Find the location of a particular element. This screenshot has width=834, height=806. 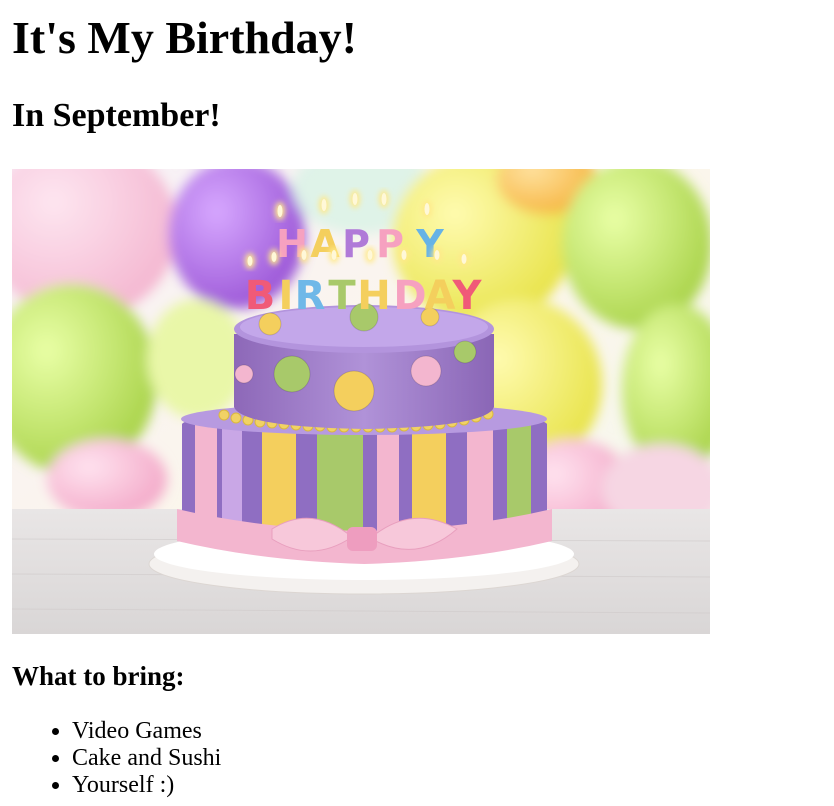

page-title: It's My Birthday! is located at coordinates (184, 37).